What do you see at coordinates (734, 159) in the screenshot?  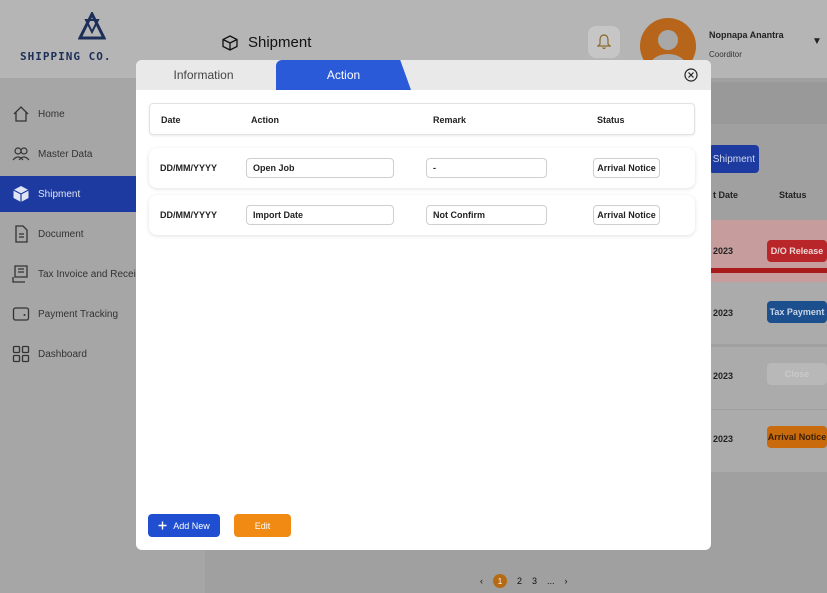 I see `new-shipment-button: Shipment` at bounding box center [734, 159].